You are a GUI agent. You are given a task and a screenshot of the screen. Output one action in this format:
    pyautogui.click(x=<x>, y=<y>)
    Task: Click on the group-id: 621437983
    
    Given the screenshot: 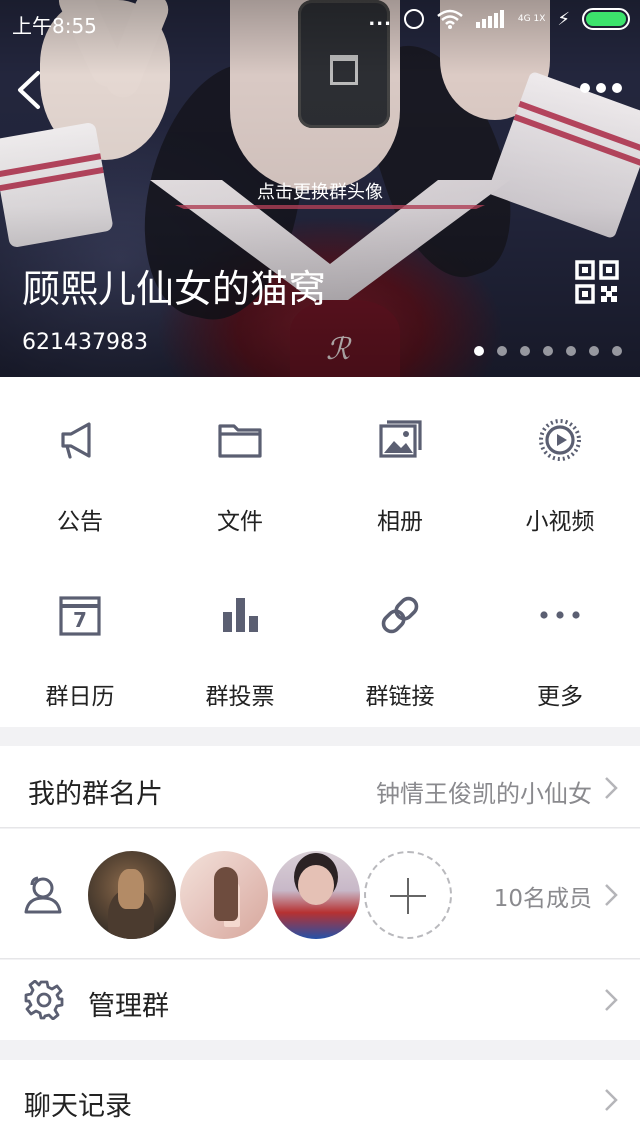 What is the action you would take?
    pyautogui.click(x=85, y=342)
    